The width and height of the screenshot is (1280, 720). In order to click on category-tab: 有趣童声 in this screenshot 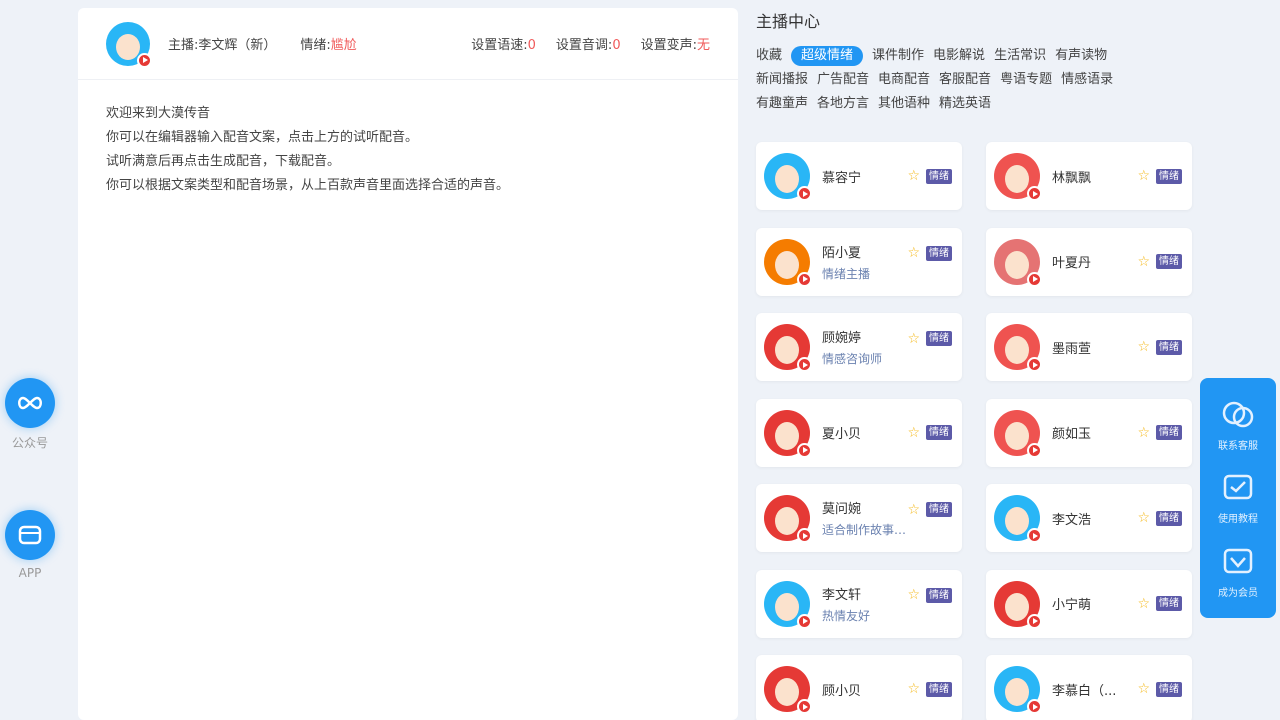, I will do `click(782, 104)`.